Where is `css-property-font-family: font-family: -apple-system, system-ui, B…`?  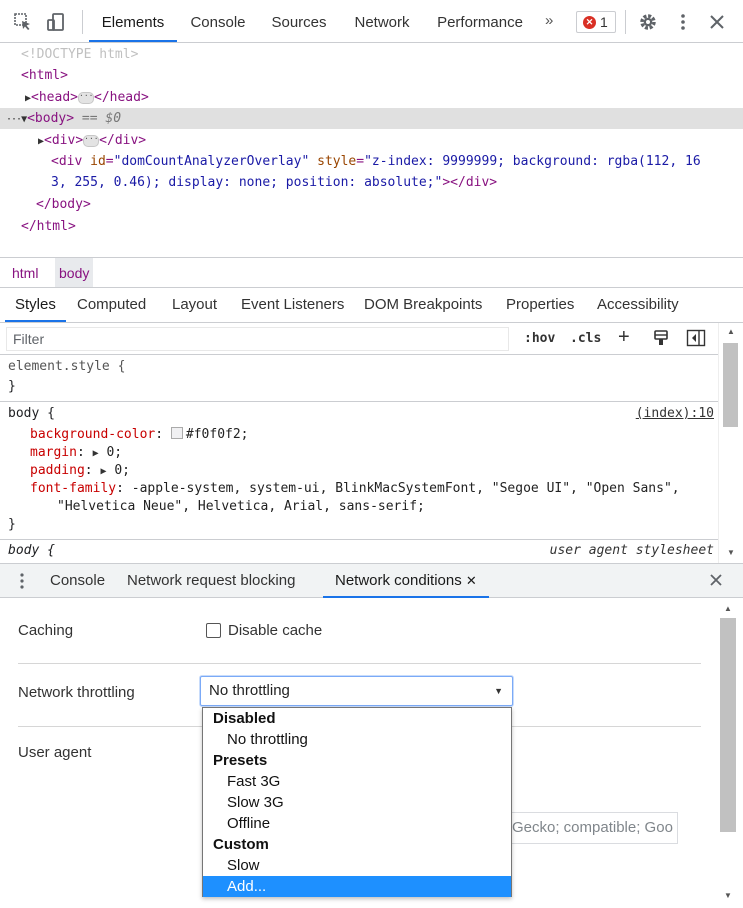
css-property-font-family: font-family: -apple-system, system-ui, B… is located at coordinates (355, 489).